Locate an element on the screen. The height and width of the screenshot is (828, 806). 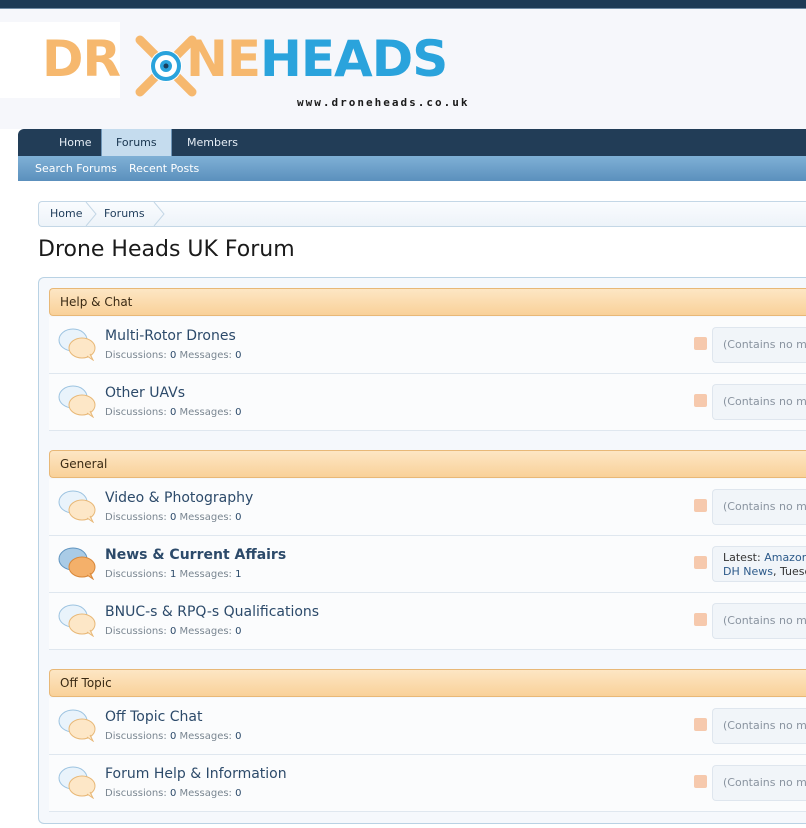
top-bar is located at coordinates (403, 4).